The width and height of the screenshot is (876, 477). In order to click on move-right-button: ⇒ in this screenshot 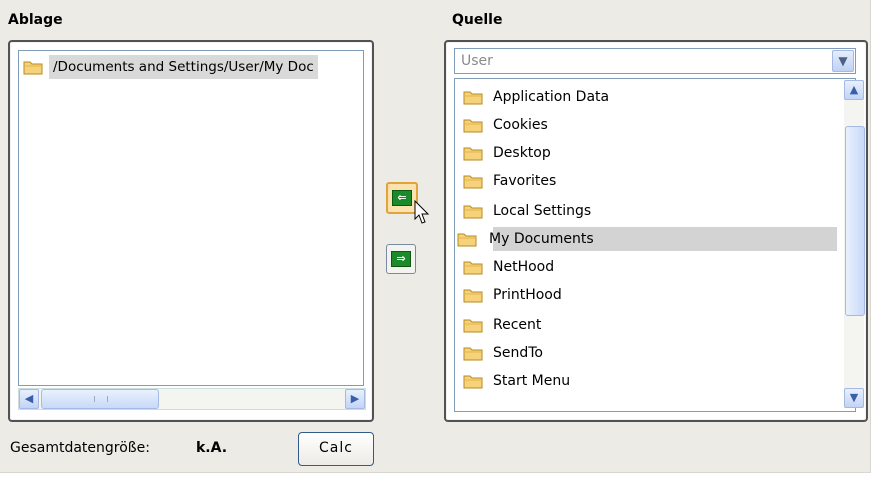, I will do `click(401, 259)`.